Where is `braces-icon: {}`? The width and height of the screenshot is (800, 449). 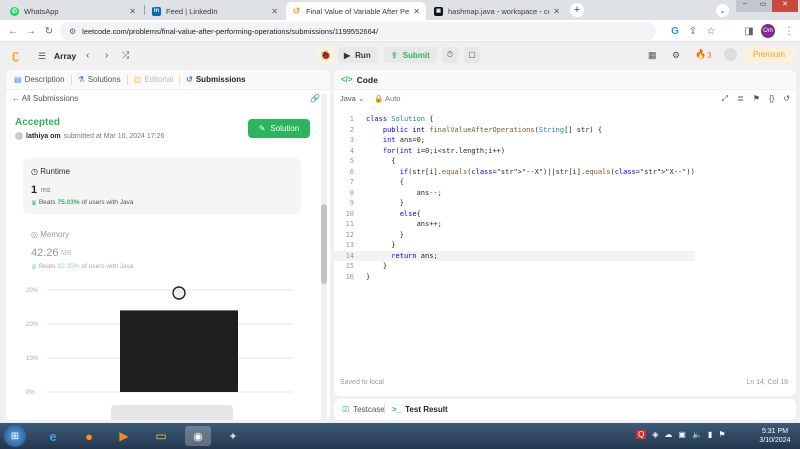 braces-icon: {} is located at coordinates (771, 99).